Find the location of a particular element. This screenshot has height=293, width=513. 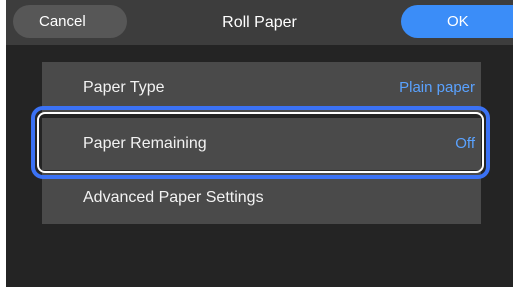

ok-button: OK is located at coordinates (457, 21).